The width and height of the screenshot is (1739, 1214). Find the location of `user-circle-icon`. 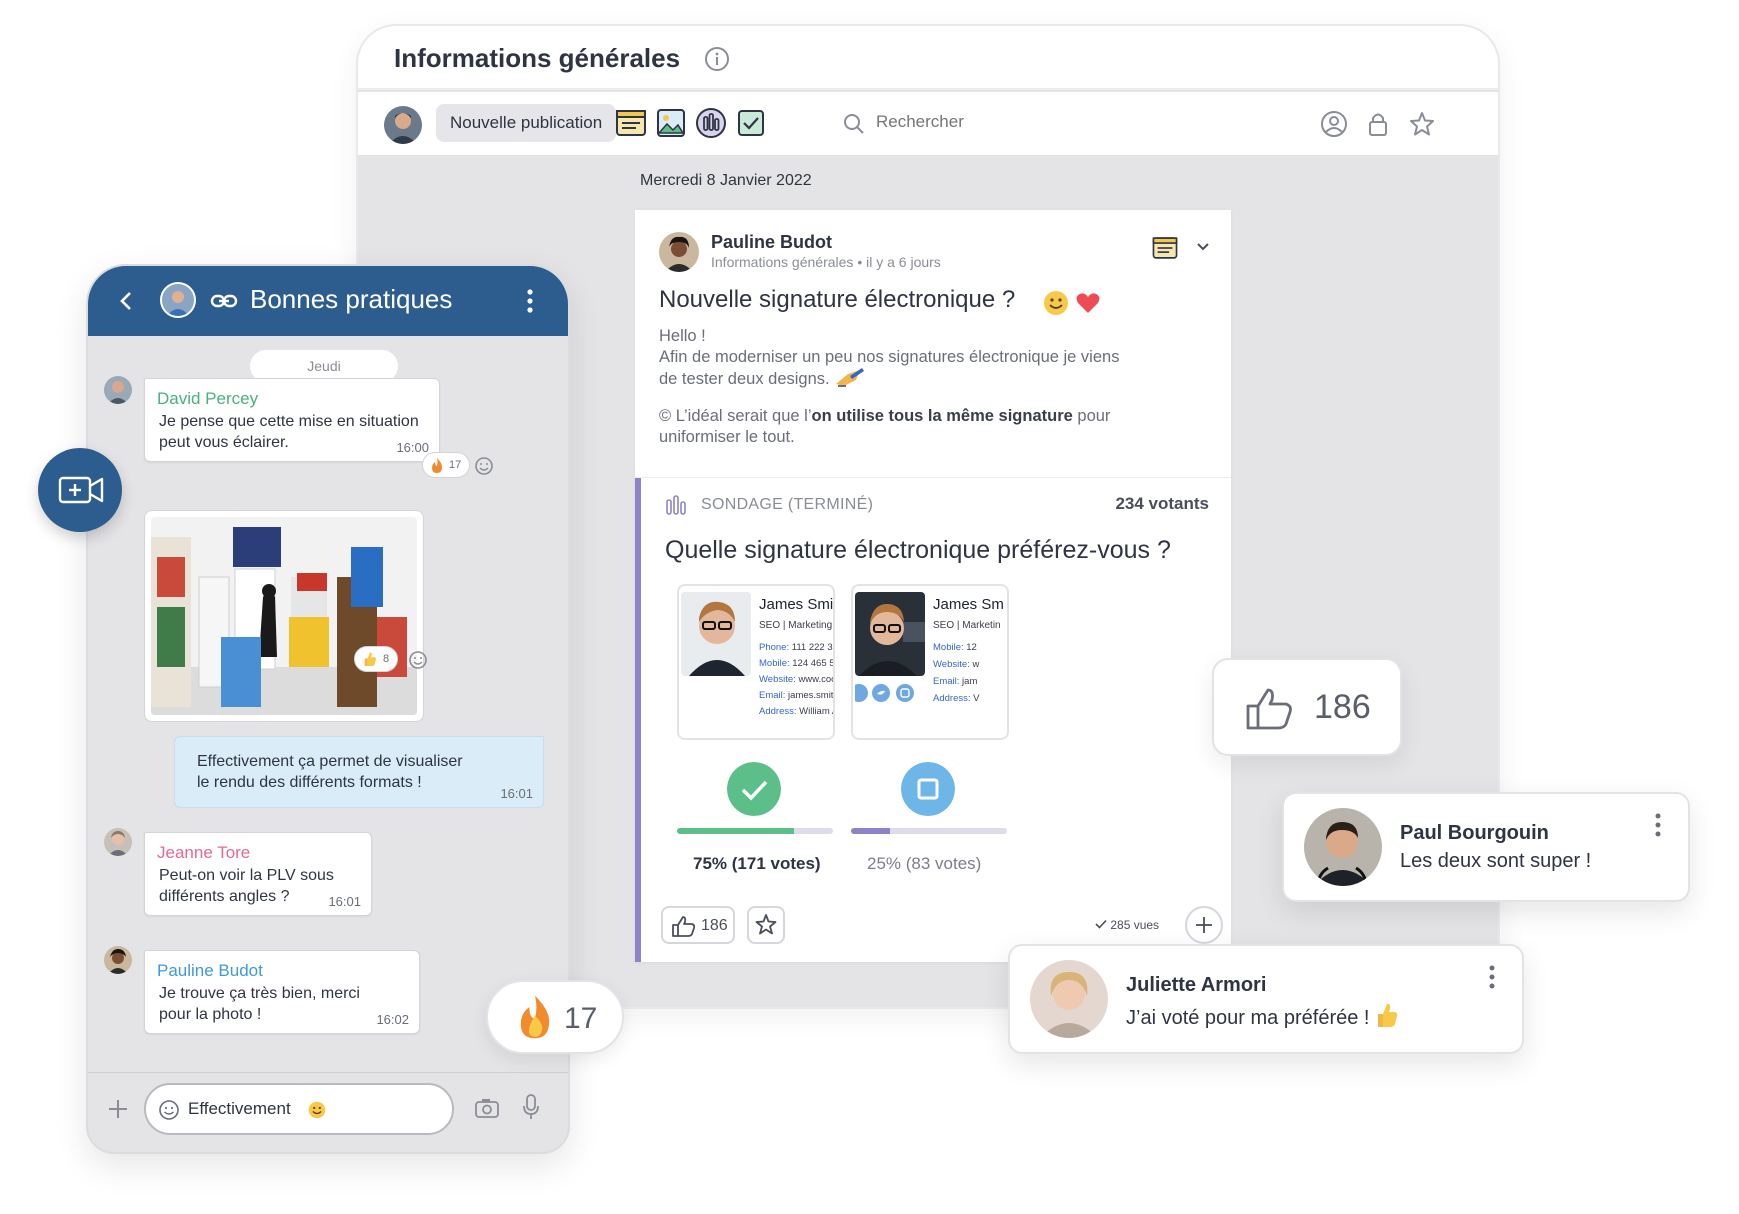

user-circle-icon is located at coordinates (1334, 124).